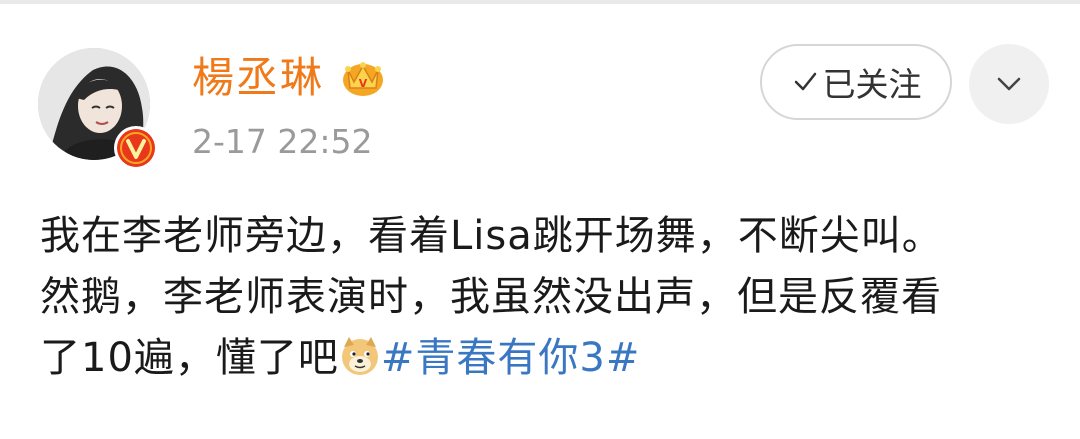 The image size is (1080, 439). I want to click on username: 楊丞琳, so click(258, 78).